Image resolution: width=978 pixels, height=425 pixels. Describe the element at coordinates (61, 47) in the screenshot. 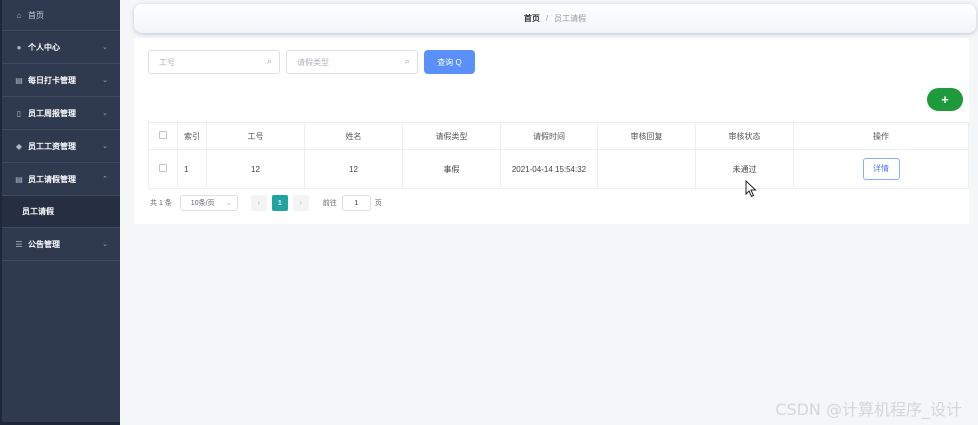

I see `sidebar-item-personal-center: ● 个人中心 ⌄` at that location.